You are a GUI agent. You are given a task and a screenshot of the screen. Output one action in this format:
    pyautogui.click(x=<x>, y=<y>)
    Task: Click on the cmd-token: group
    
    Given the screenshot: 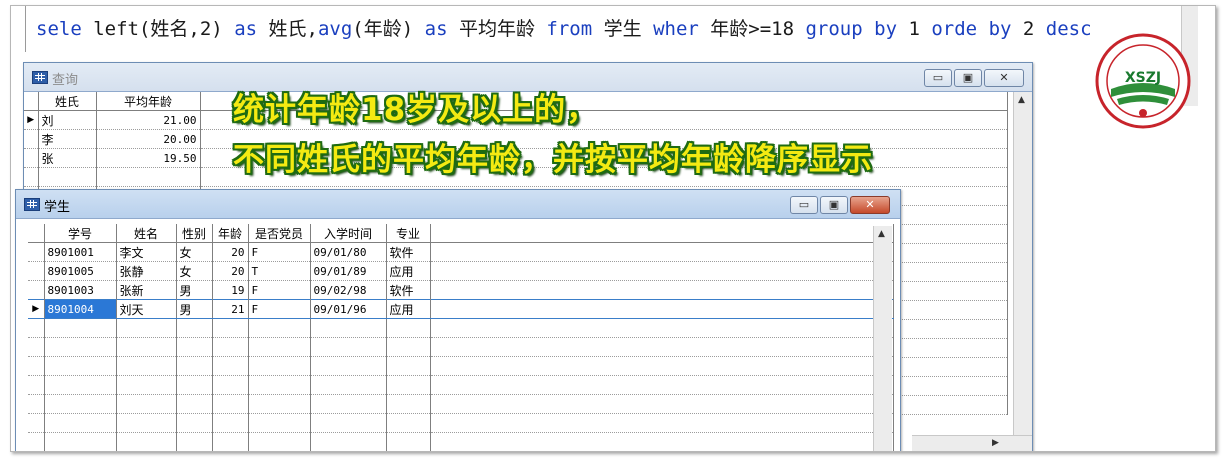 What is the action you would take?
    pyautogui.click(x=834, y=29)
    